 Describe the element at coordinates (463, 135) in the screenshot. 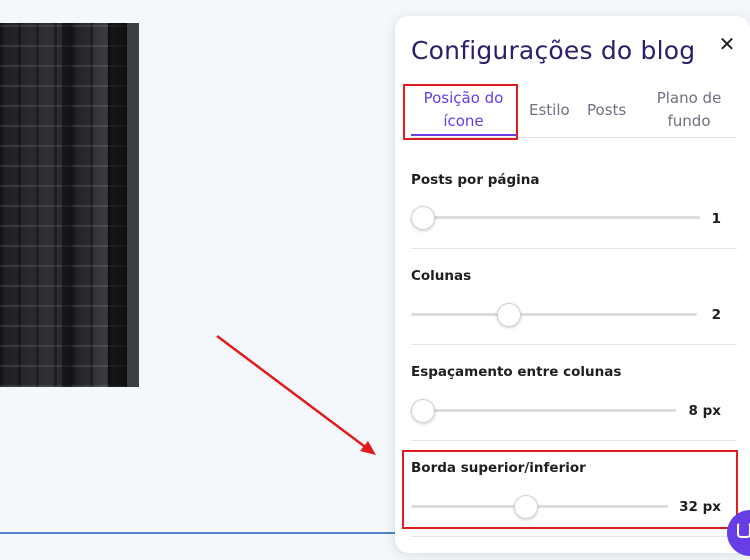

I see `active-tab-indicator` at that location.